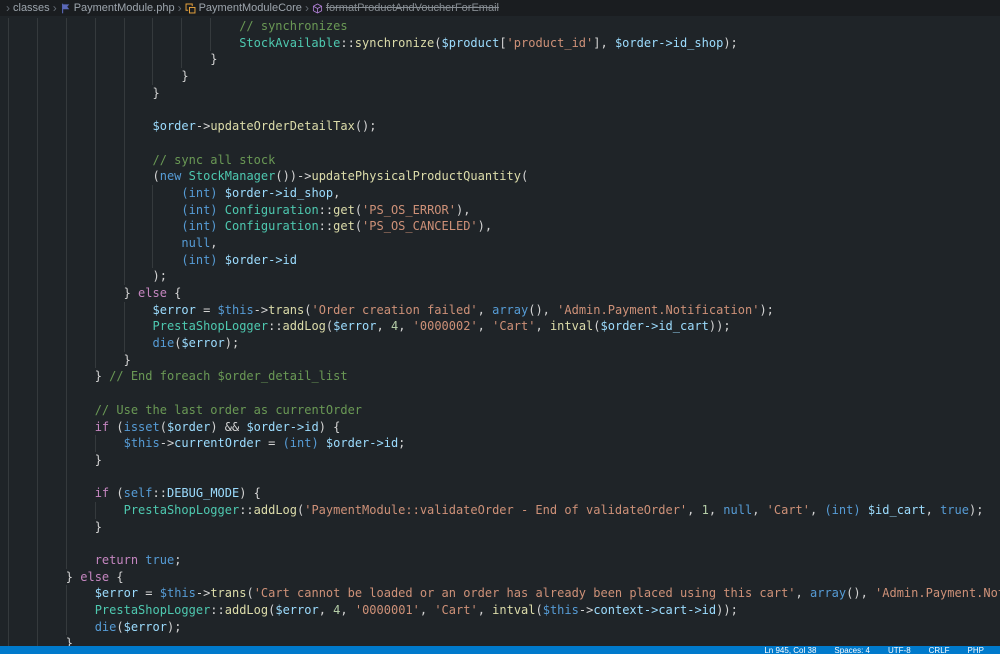 The image size is (1000, 654). What do you see at coordinates (504, 126) in the screenshot?
I see `code-line: $order->updateOrderDetailTax();` at bounding box center [504, 126].